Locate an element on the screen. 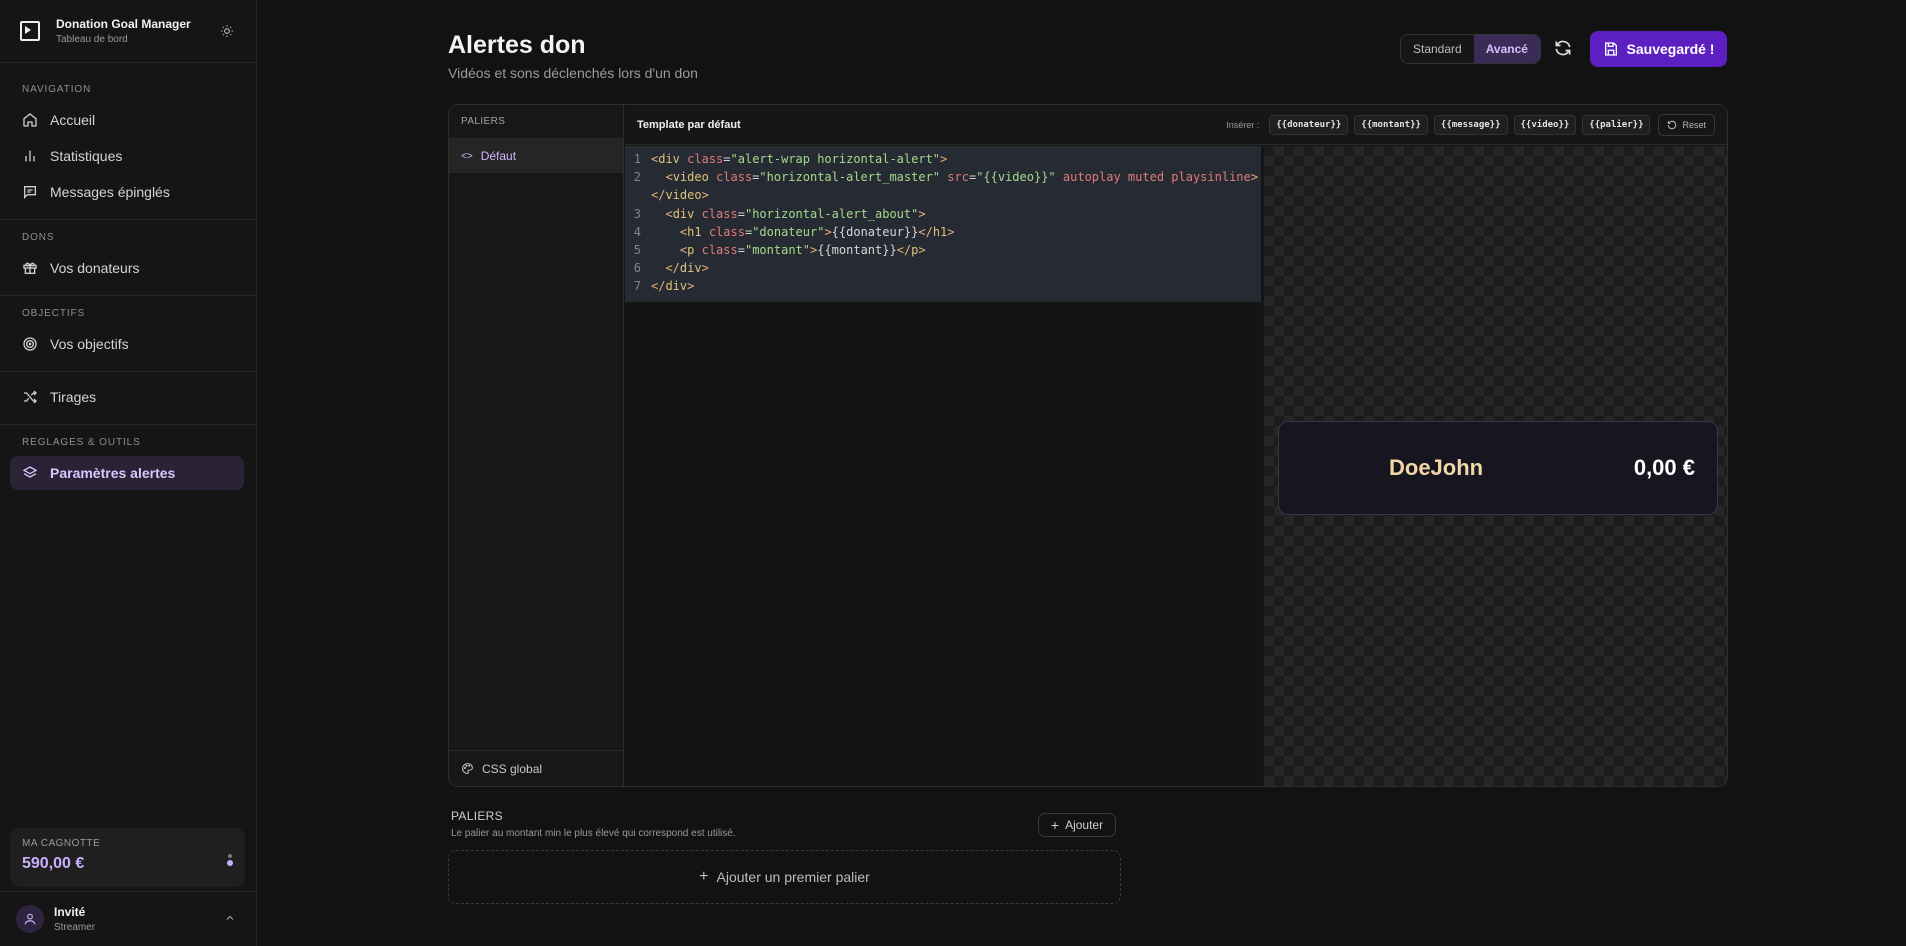  sidebar-item-label: Vos objectifs is located at coordinates (89, 344).